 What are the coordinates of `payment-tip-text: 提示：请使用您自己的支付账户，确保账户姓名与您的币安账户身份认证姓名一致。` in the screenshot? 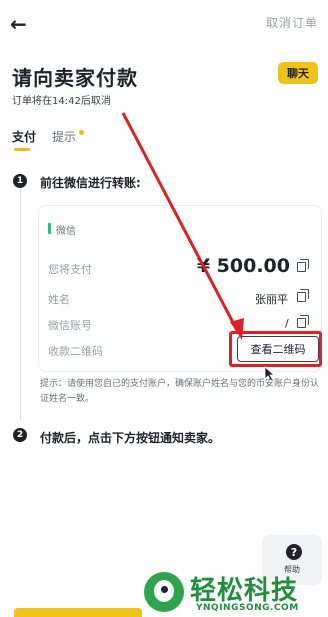 It's located at (180, 391).